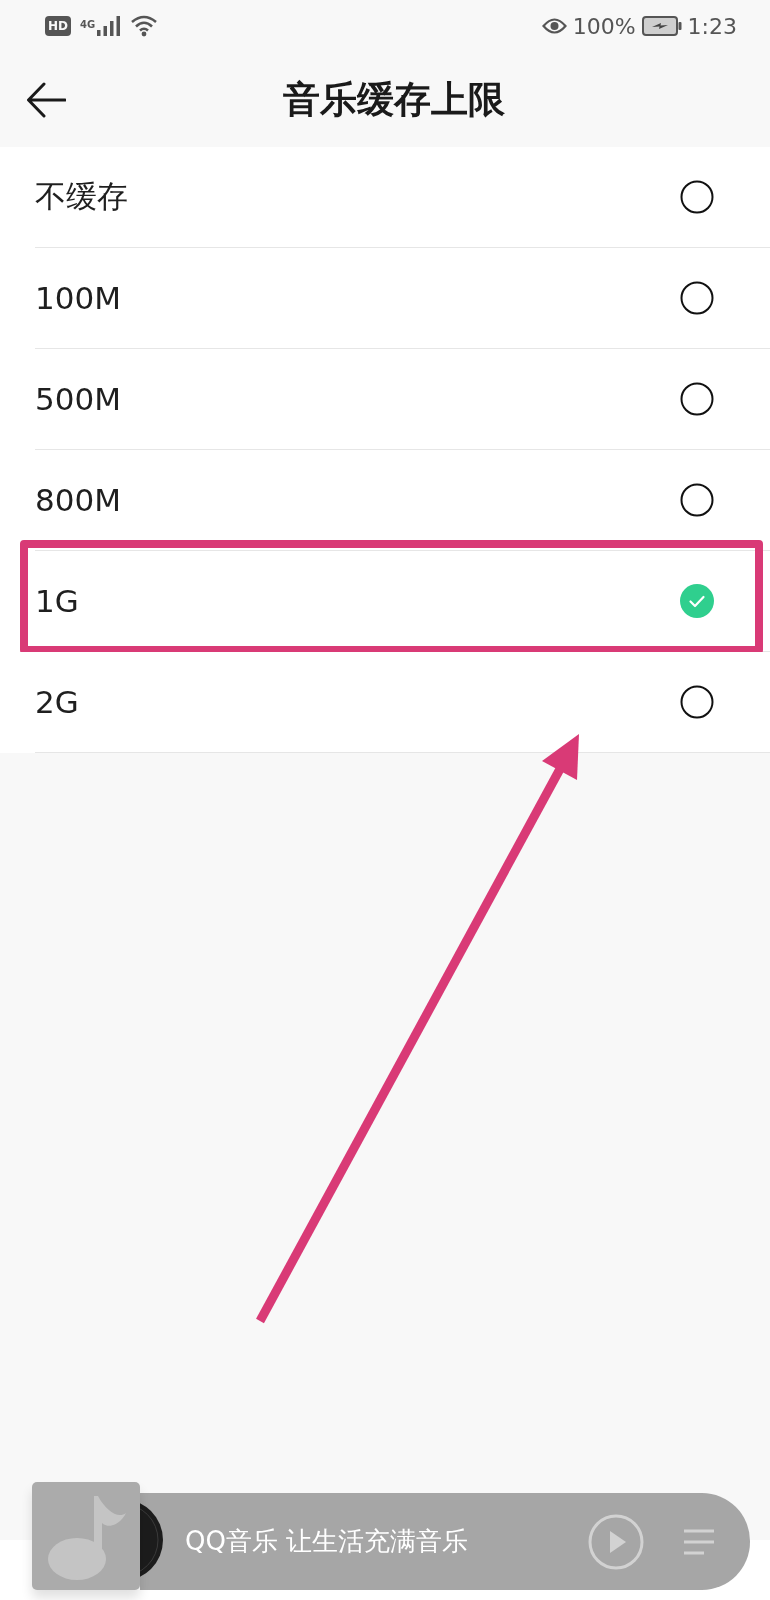 Image resolution: width=770 pixels, height=1600 pixels. What do you see at coordinates (712, 26) in the screenshot?
I see `clock-time: 1:23` at bounding box center [712, 26].